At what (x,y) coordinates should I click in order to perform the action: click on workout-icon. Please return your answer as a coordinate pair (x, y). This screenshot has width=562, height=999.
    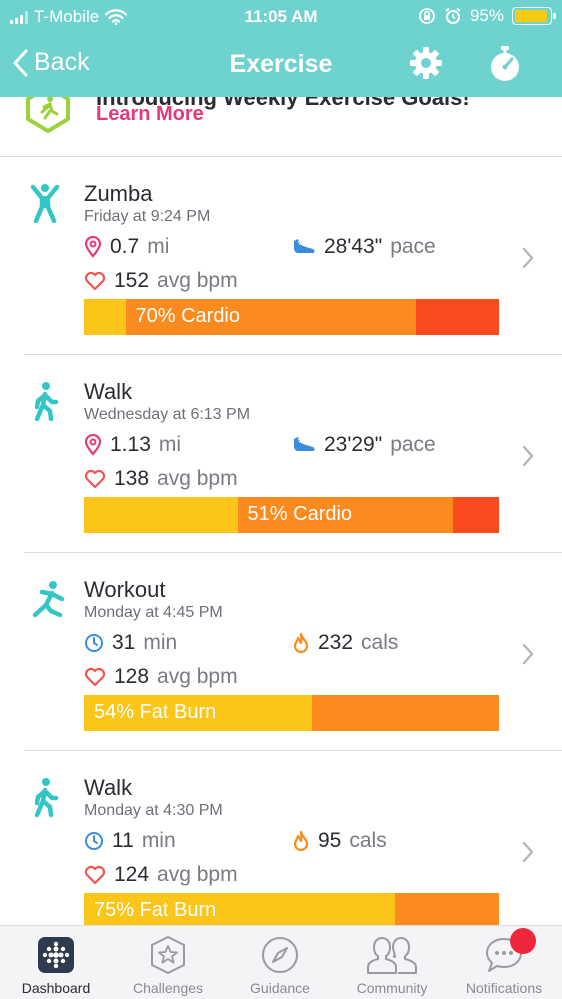
    Looking at the image, I should click on (48, 599).